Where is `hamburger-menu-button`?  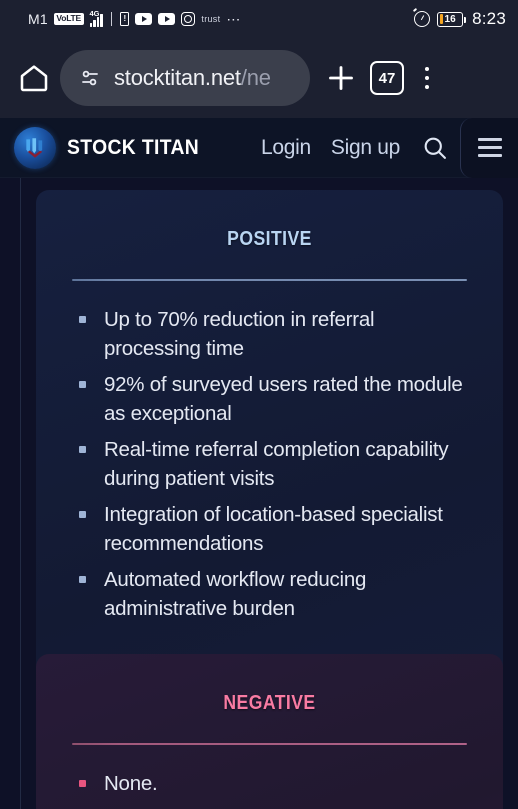 hamburger-menu-button is located at coordinates (489, 147).